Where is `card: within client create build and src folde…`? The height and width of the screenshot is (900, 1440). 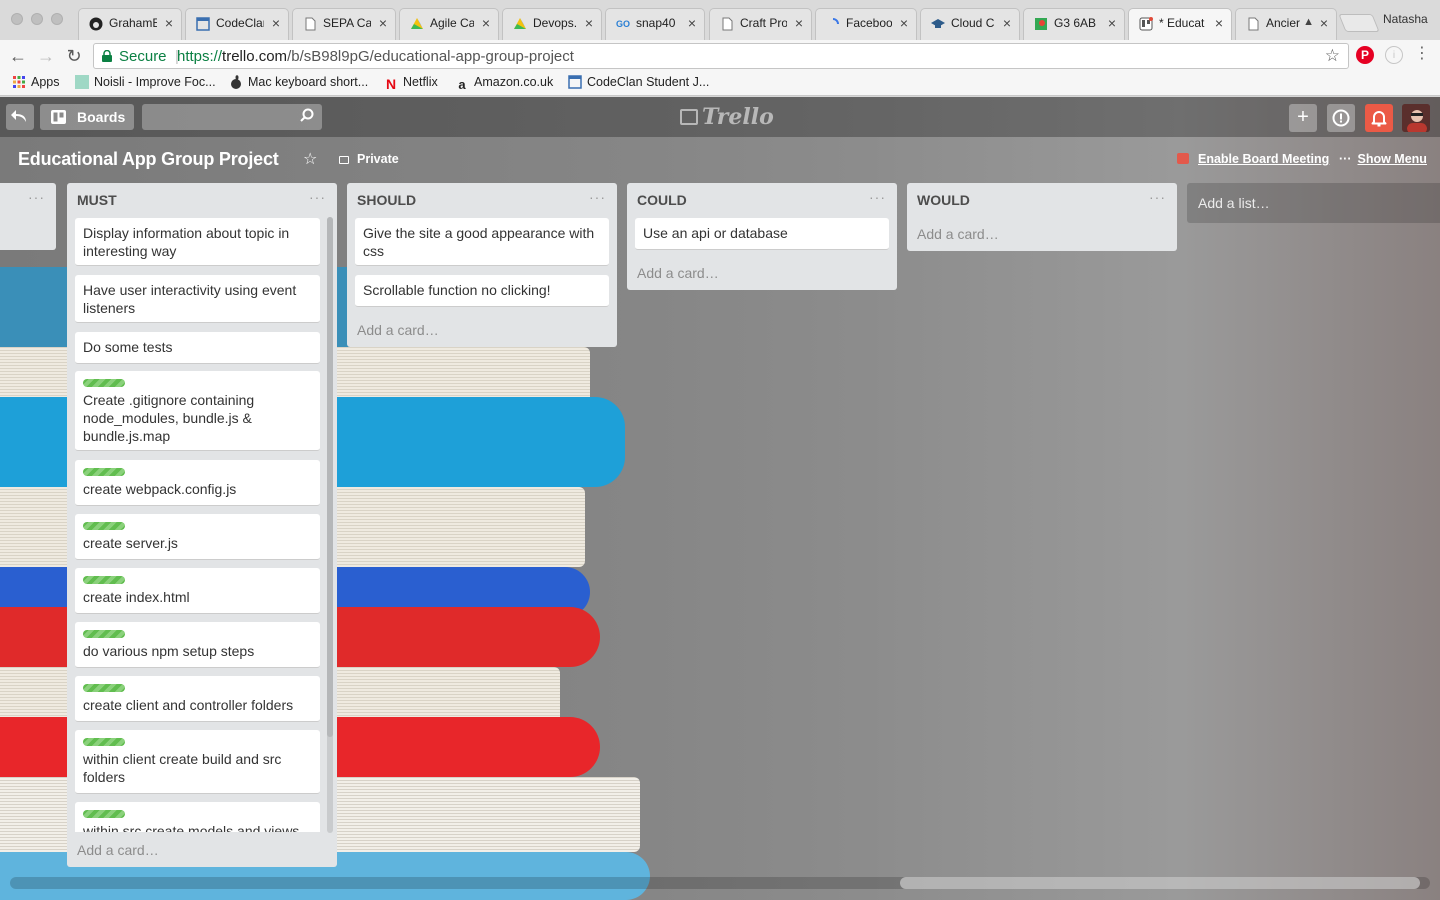
card: within client create build and src folde… is located at coordinates (197, 762).